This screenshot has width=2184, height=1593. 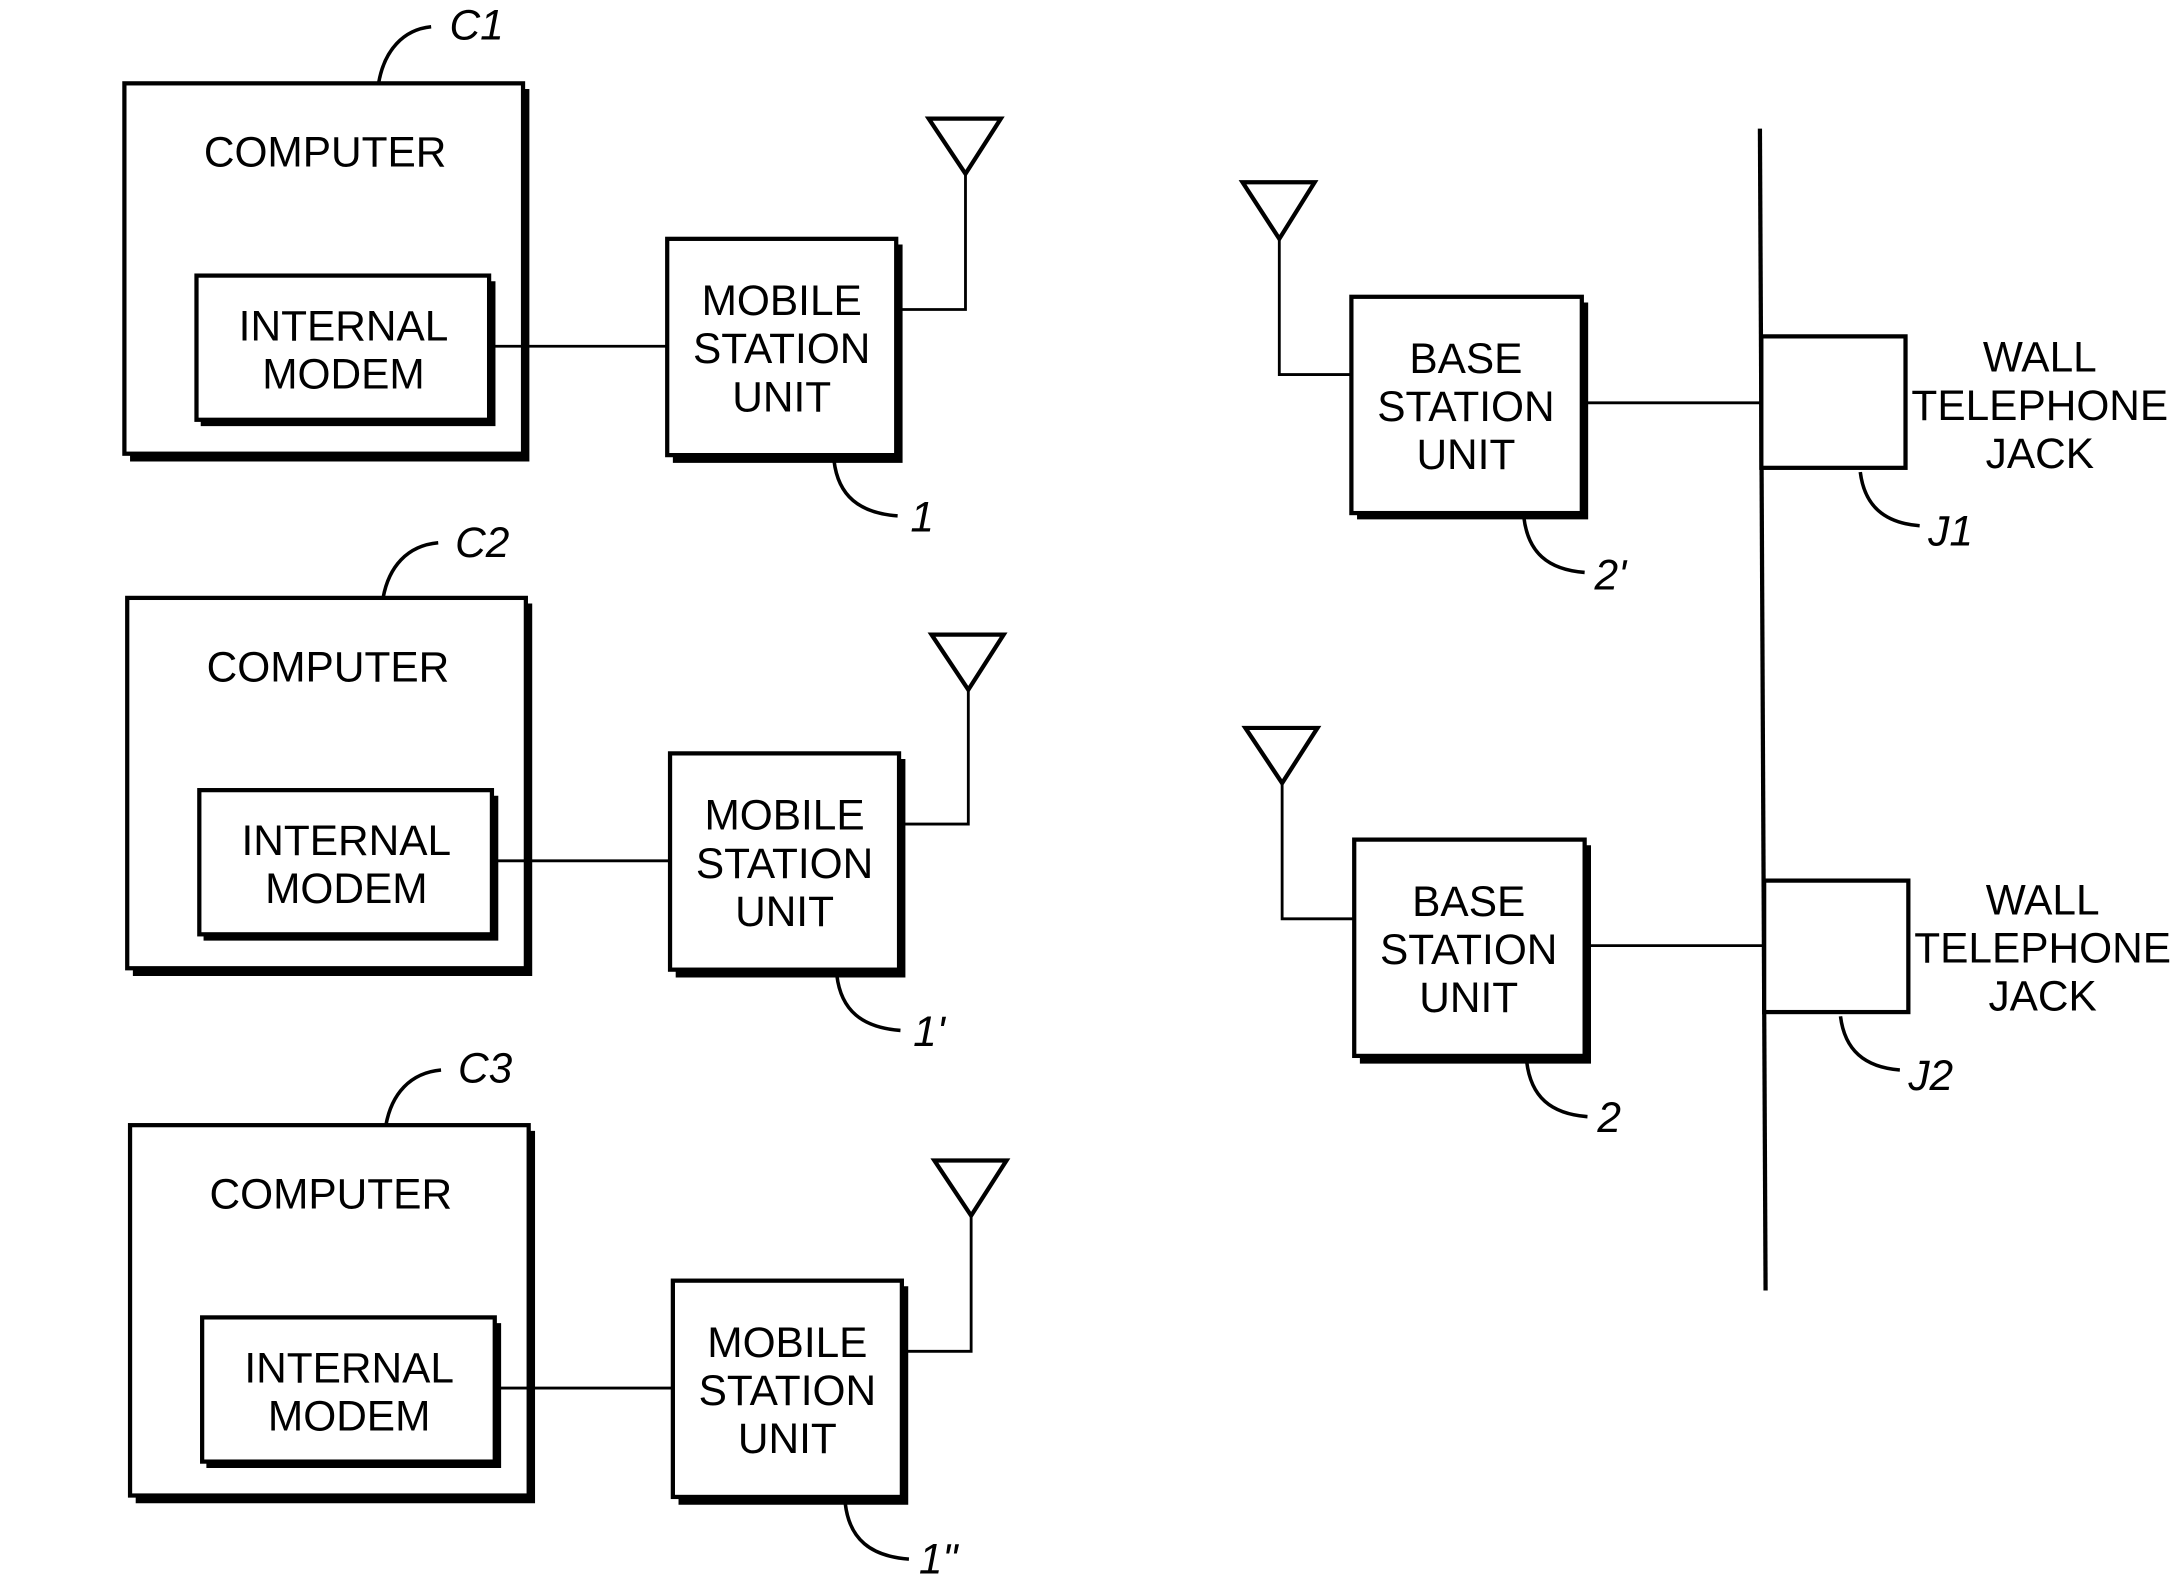 I want to click on ref-label-1-double-prime: 1", so click(x=939, y=1558).